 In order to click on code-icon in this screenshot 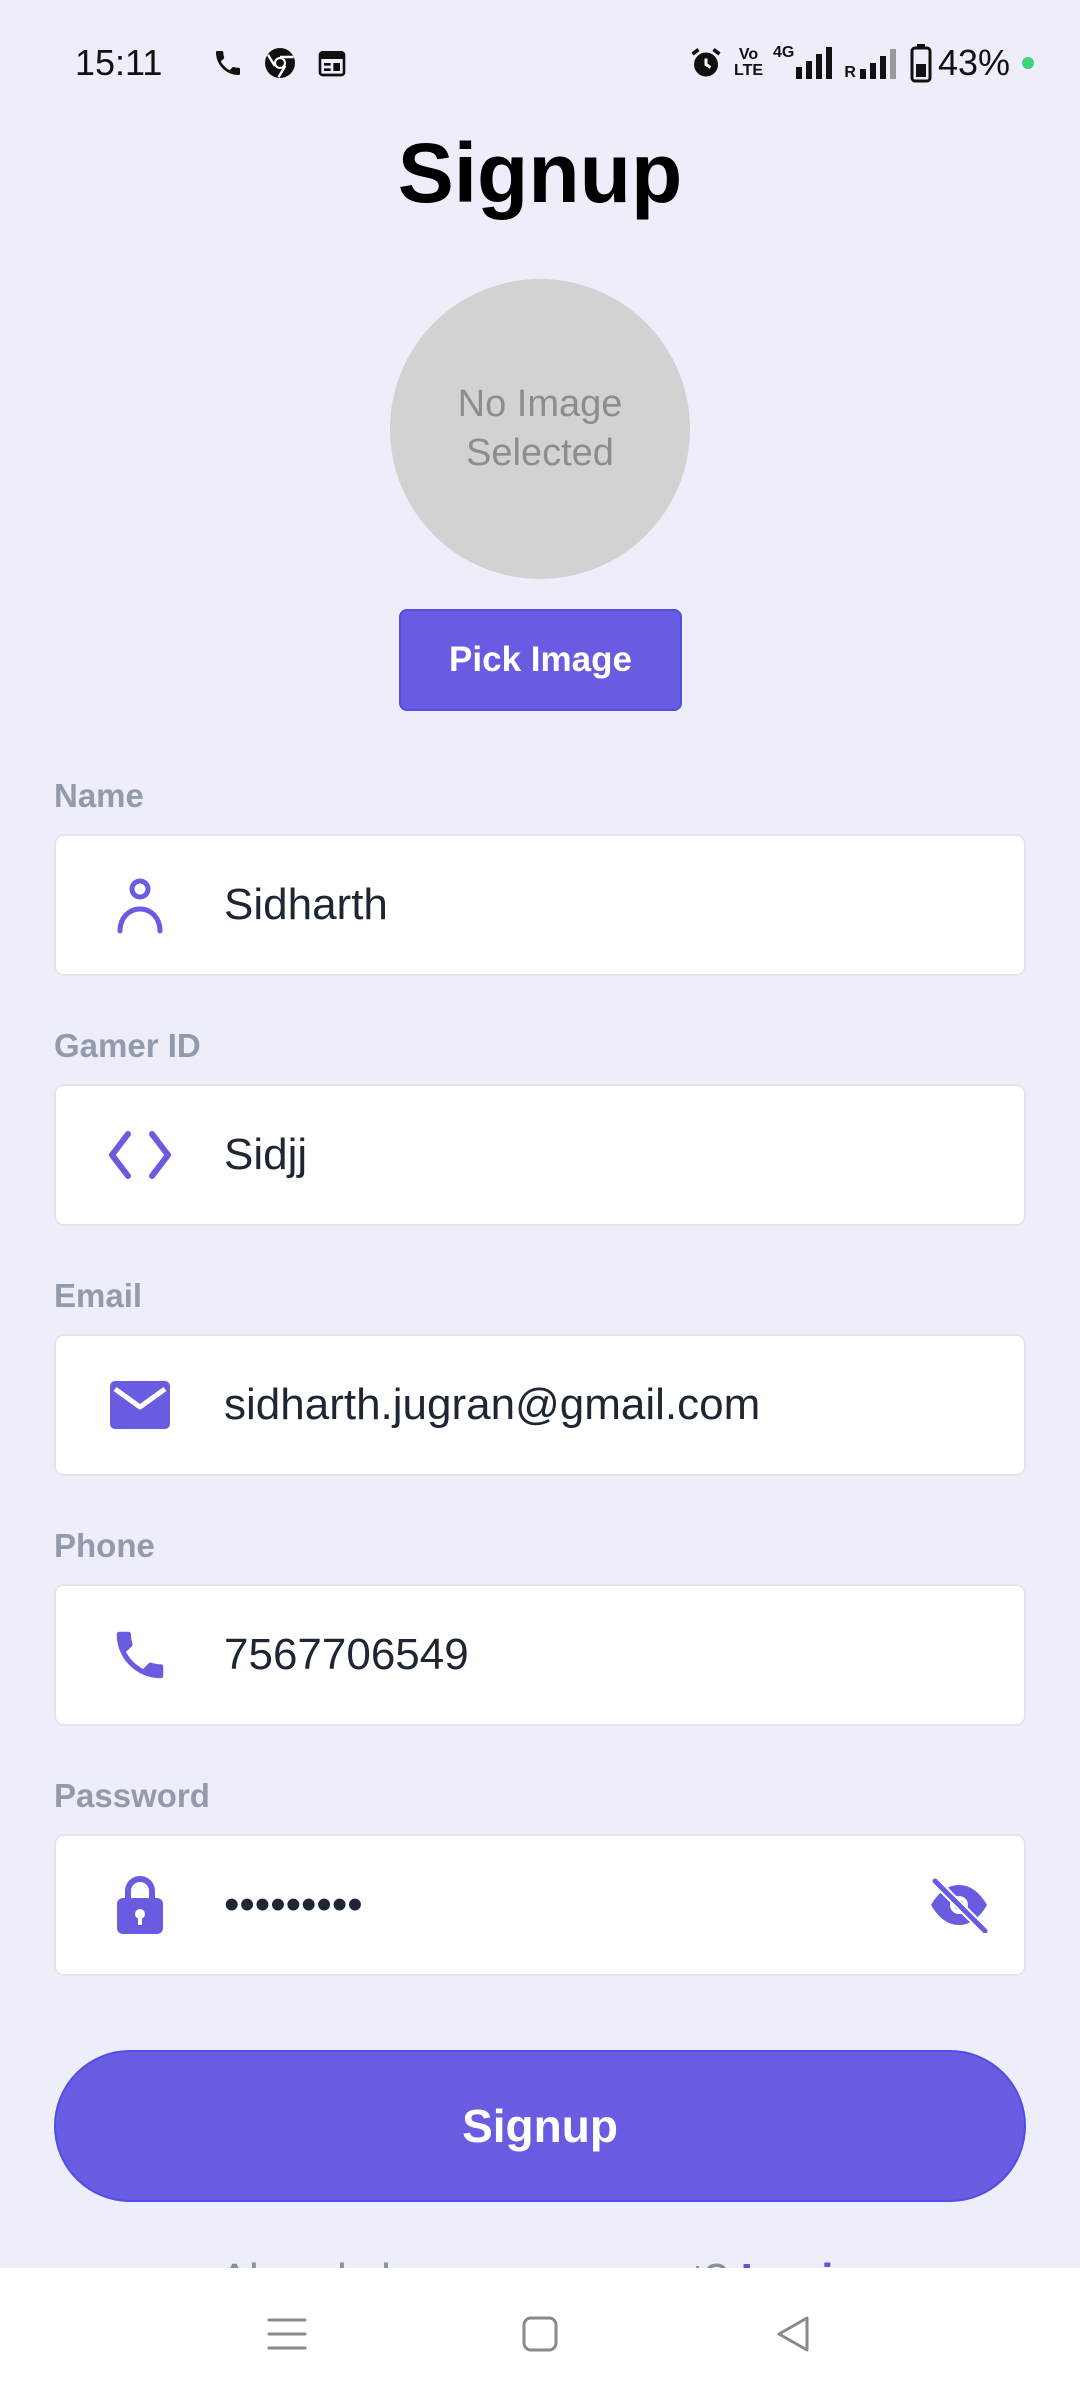, I will do `click(140, 1155)`.